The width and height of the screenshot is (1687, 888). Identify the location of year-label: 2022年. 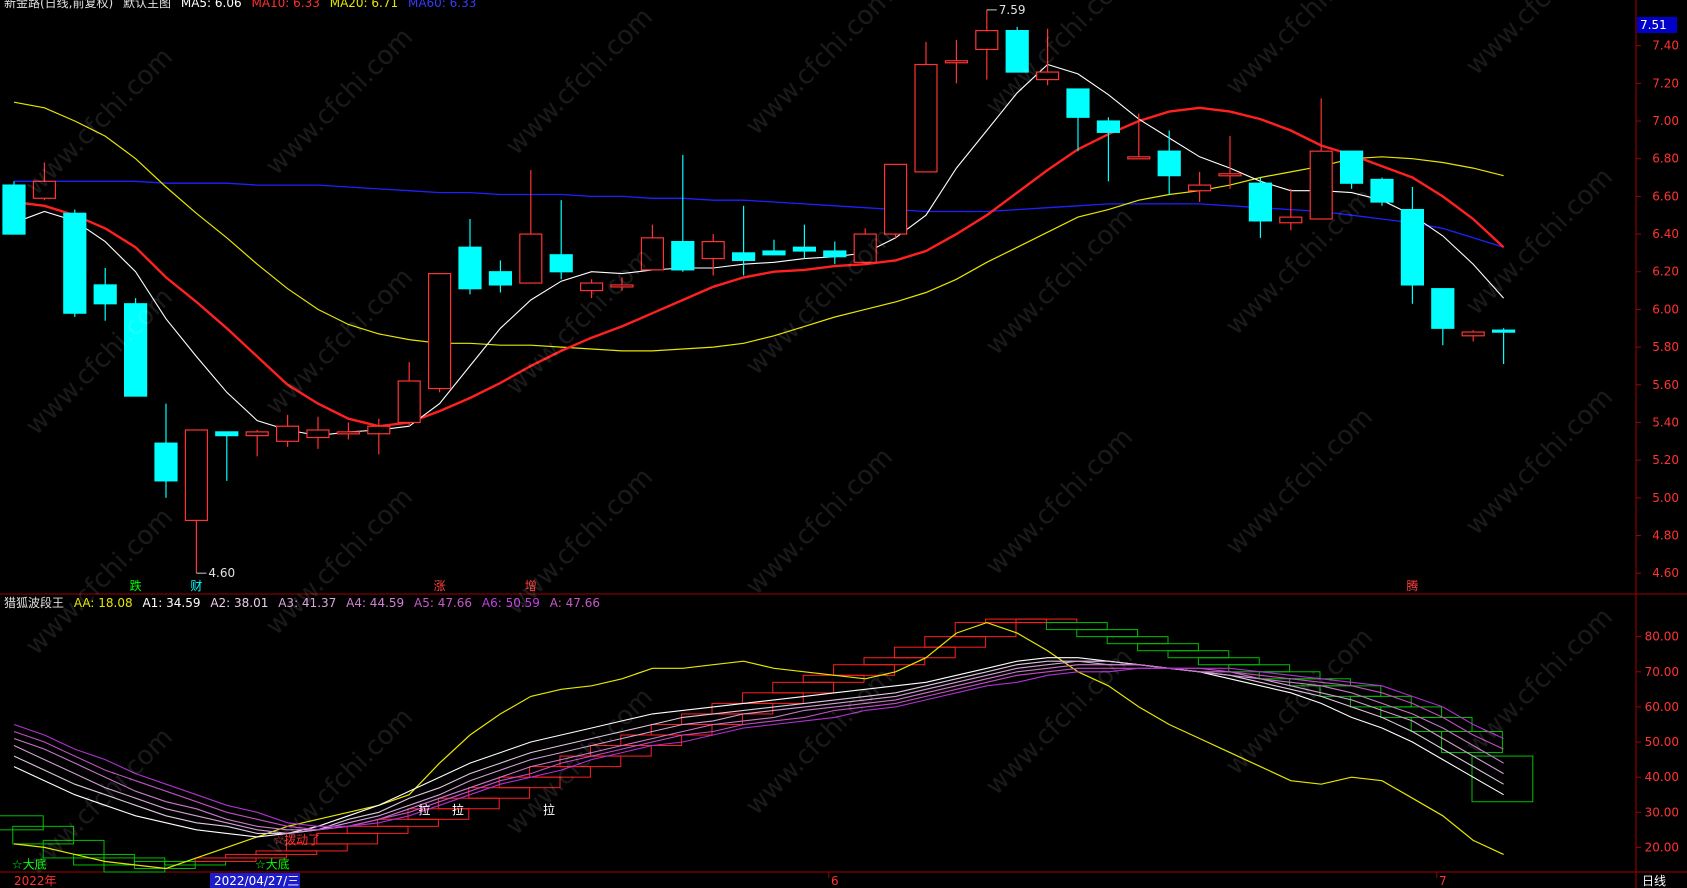
(35, 881).